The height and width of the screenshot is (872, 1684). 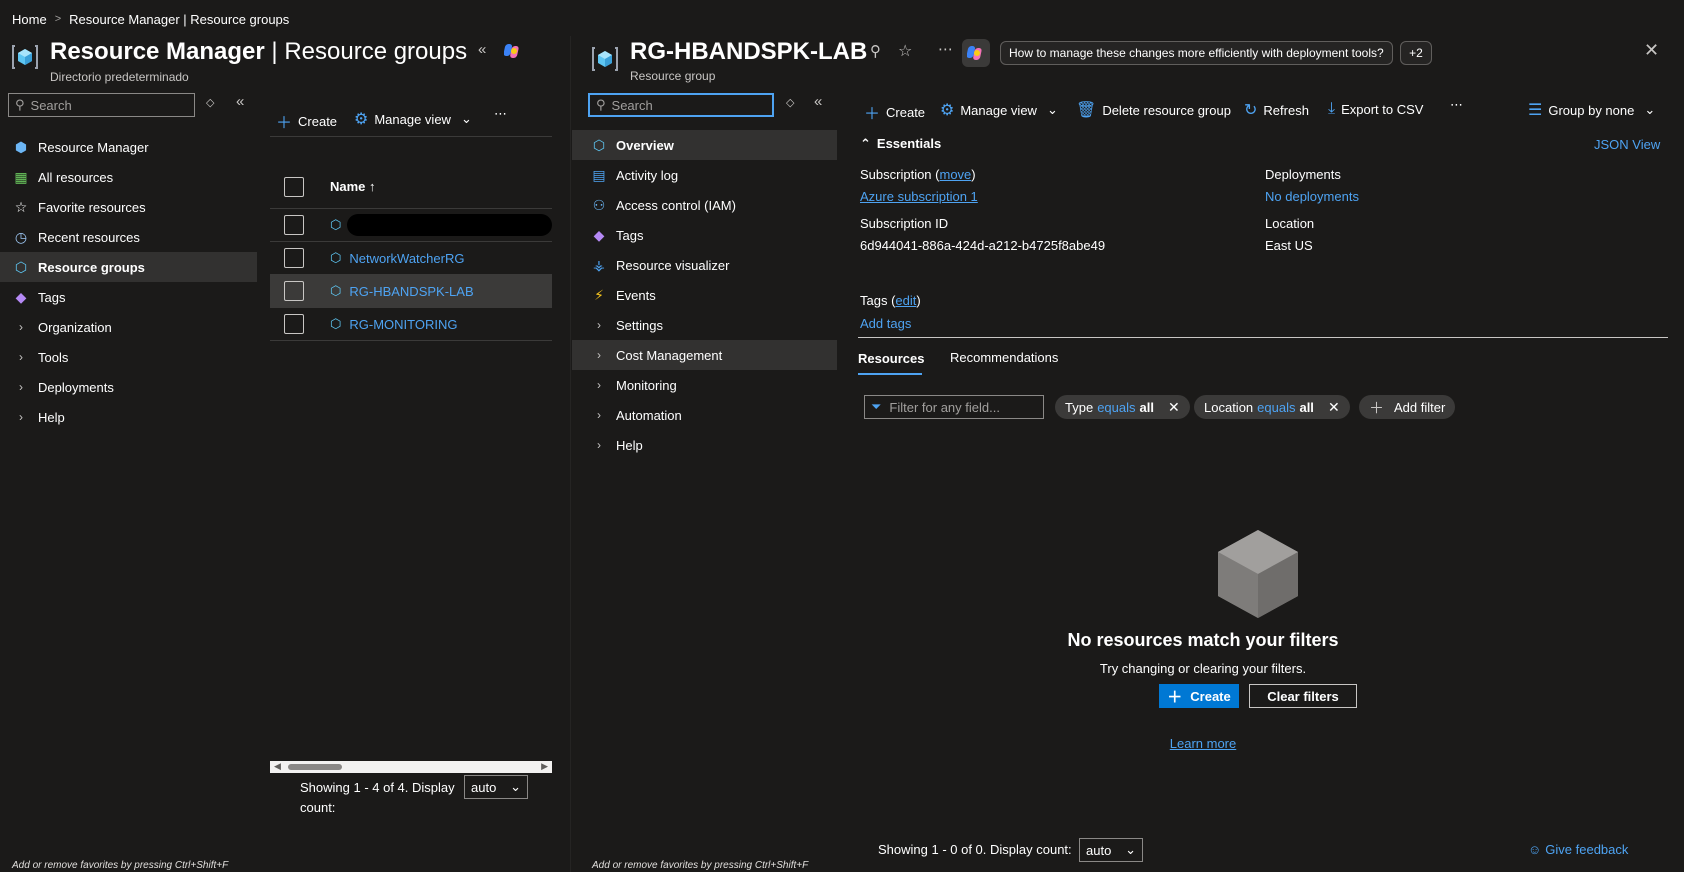 What do you see at coordinates (1276, 110) in the screenshot?
I see `refresh-button: ↻ Refresh` at bounding box center [1276, 110].